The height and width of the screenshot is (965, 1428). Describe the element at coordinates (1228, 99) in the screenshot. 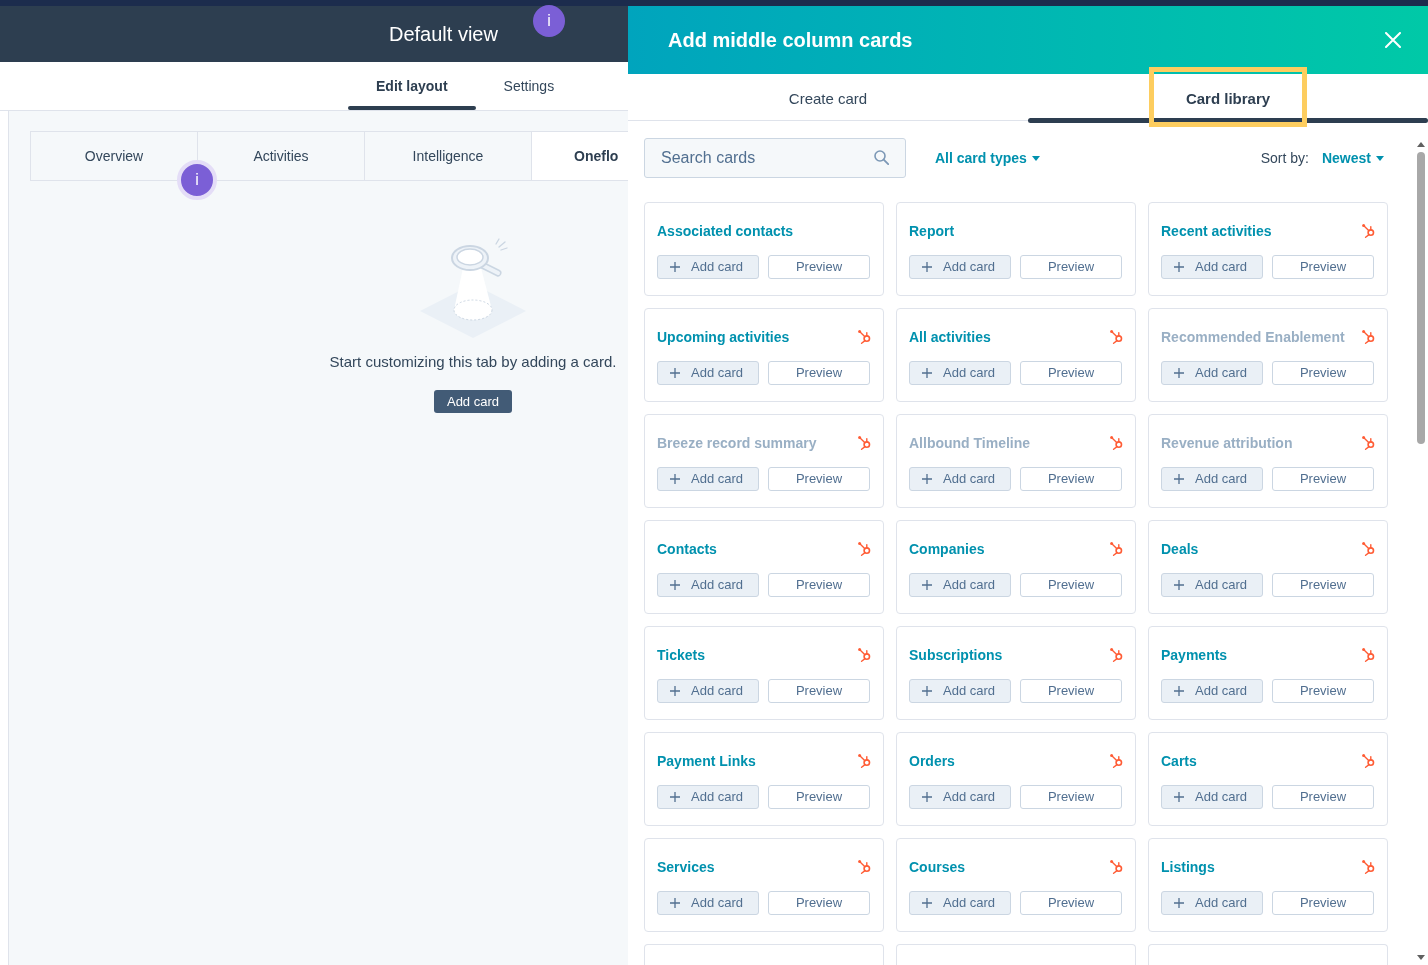

I see `panel-tab: Card library` at that location.